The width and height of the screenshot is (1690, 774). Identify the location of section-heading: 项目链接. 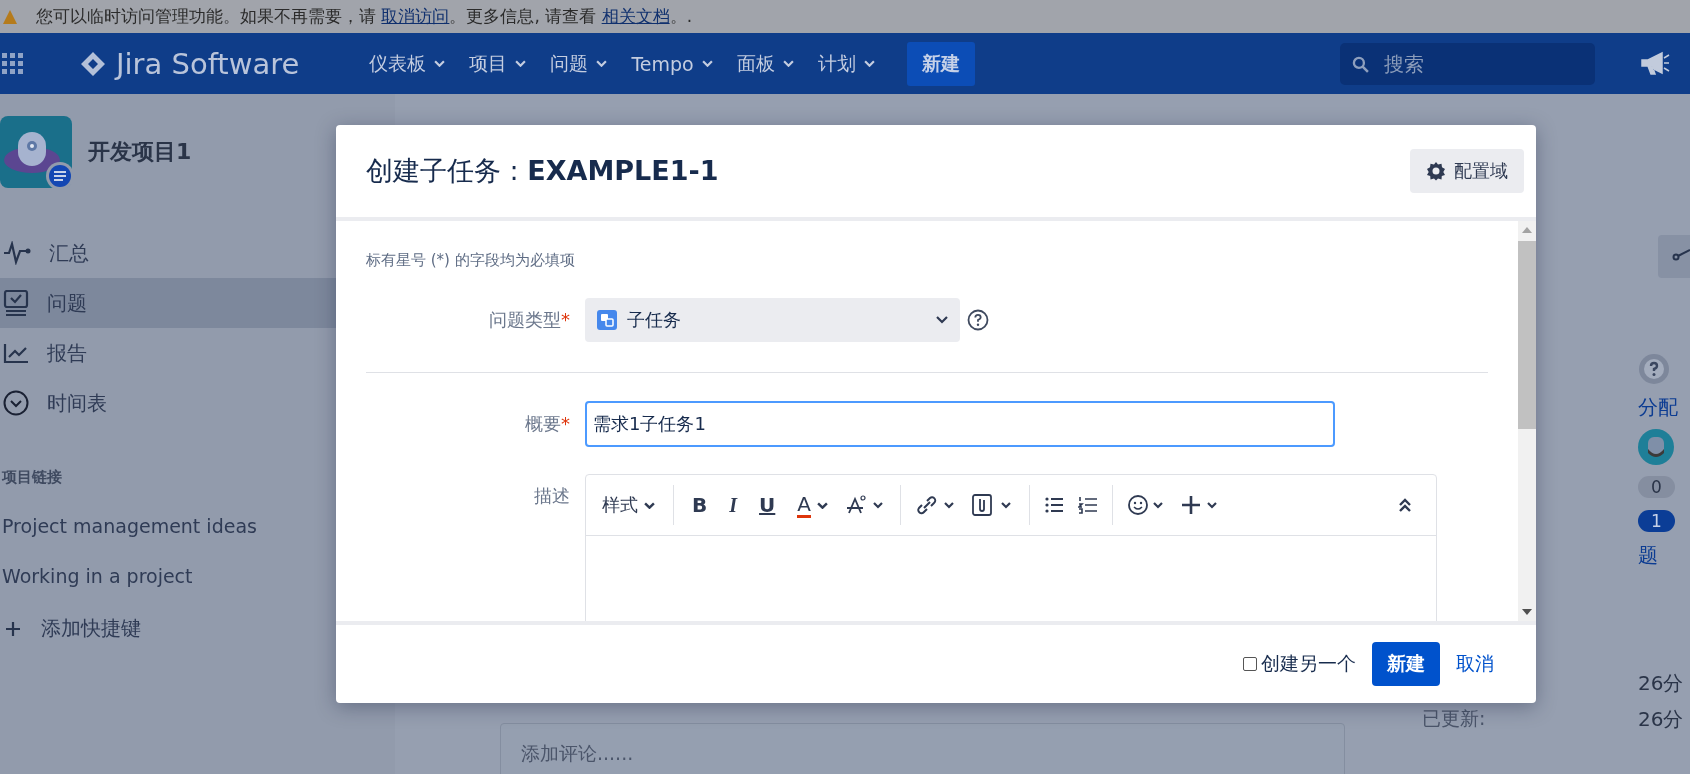
(32, 477).